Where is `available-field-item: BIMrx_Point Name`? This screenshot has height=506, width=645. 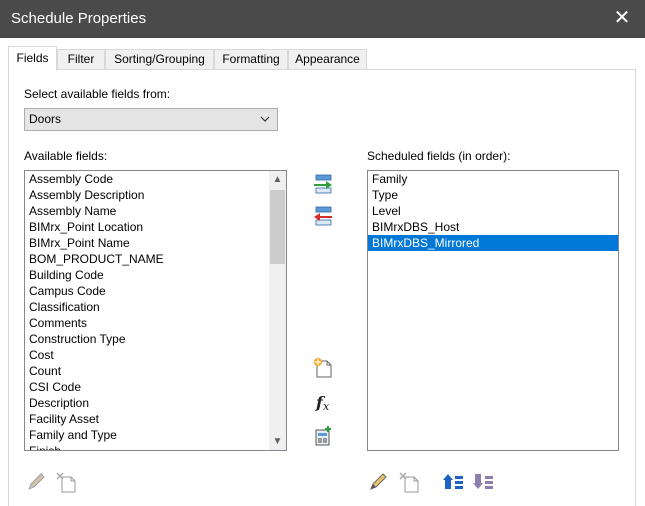 available-field-item: BIMrx_Point Name is located at coordinates (155, 243).